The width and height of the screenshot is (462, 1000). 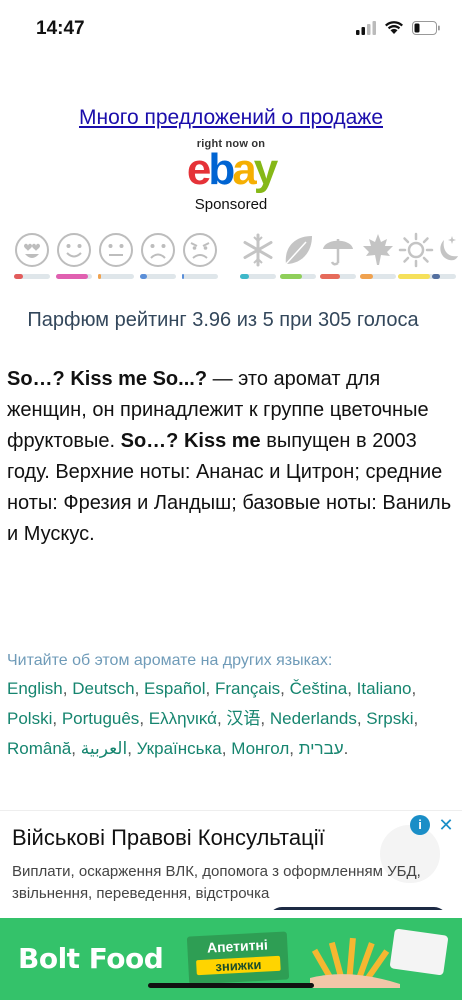 What do you see at coordinates (447, 250) in the screenshot?
I see `night-moon-icon` at bounding box center [447, 250].